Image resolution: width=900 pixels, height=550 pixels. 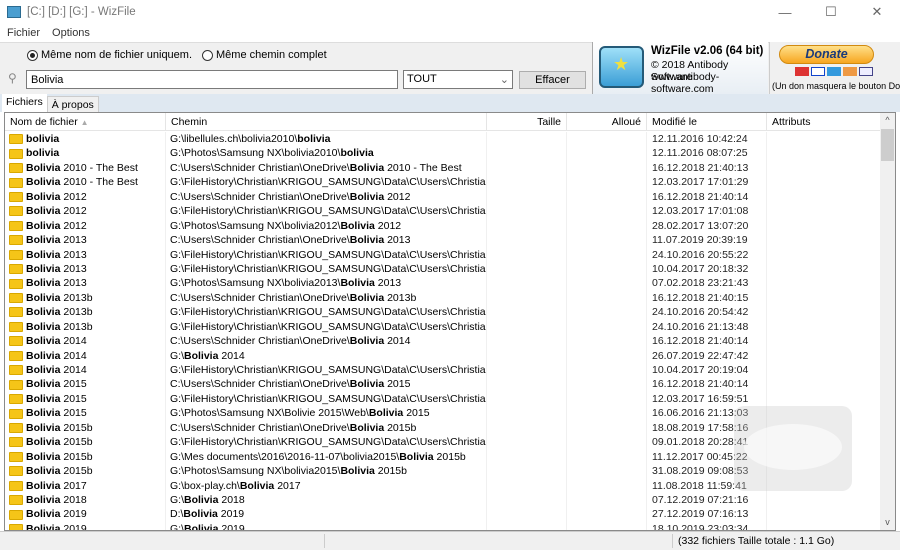 I want to click on path-rest: 2019, so click(x=231, y=514).